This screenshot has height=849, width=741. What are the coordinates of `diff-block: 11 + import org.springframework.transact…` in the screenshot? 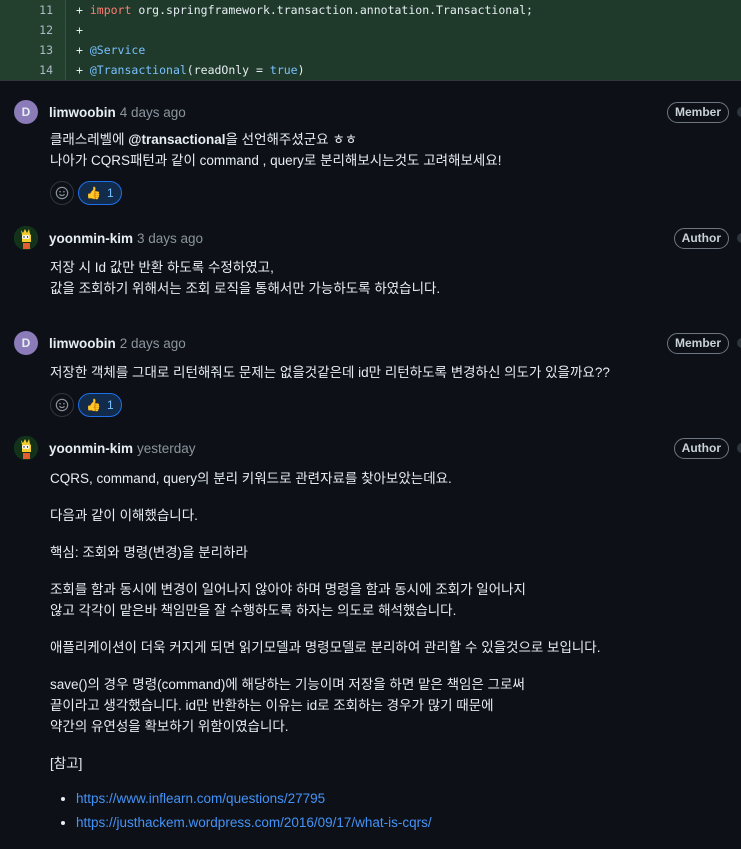 It's located at (370, 40).